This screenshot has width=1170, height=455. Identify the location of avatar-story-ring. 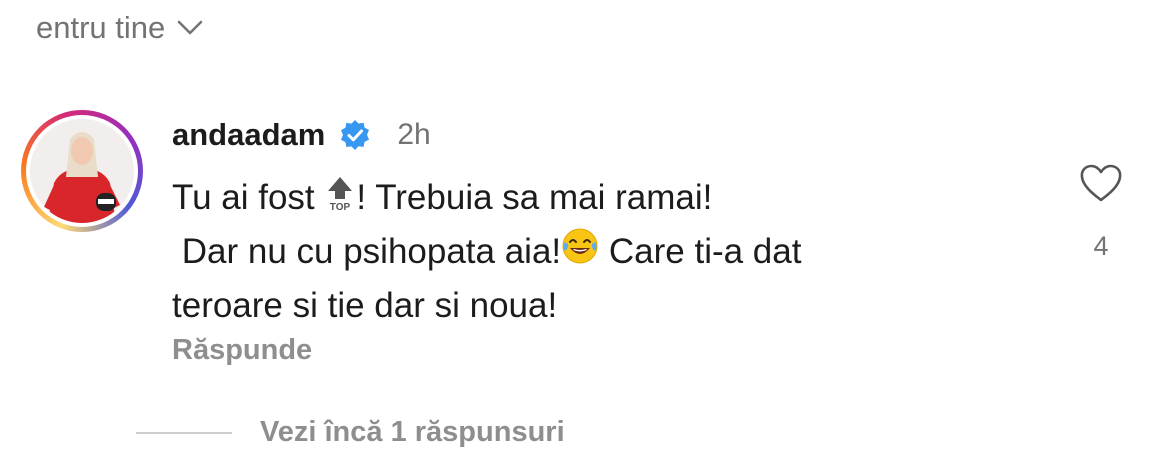
(82, 171).